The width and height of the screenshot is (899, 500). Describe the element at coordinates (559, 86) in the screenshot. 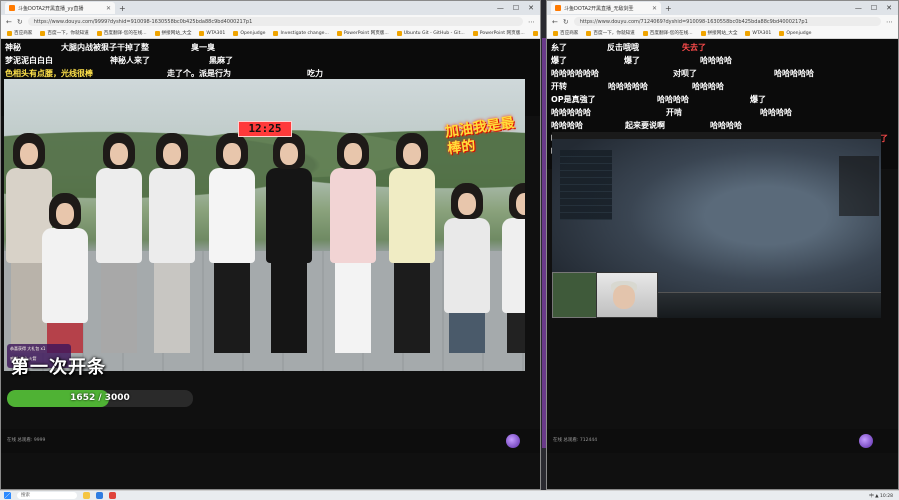

I see `danmaku-comment: 开转` at that location.